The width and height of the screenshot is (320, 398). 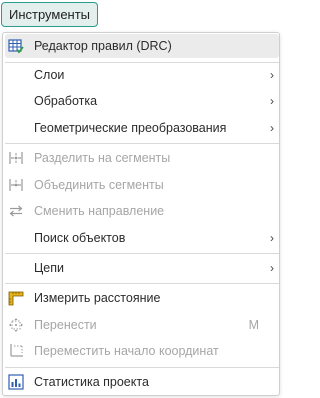 What do you see at coordinates (99, 185) in the screenshot?
I see `menu-item-label: Объединить сегменты` at bounding box center [99, 185].